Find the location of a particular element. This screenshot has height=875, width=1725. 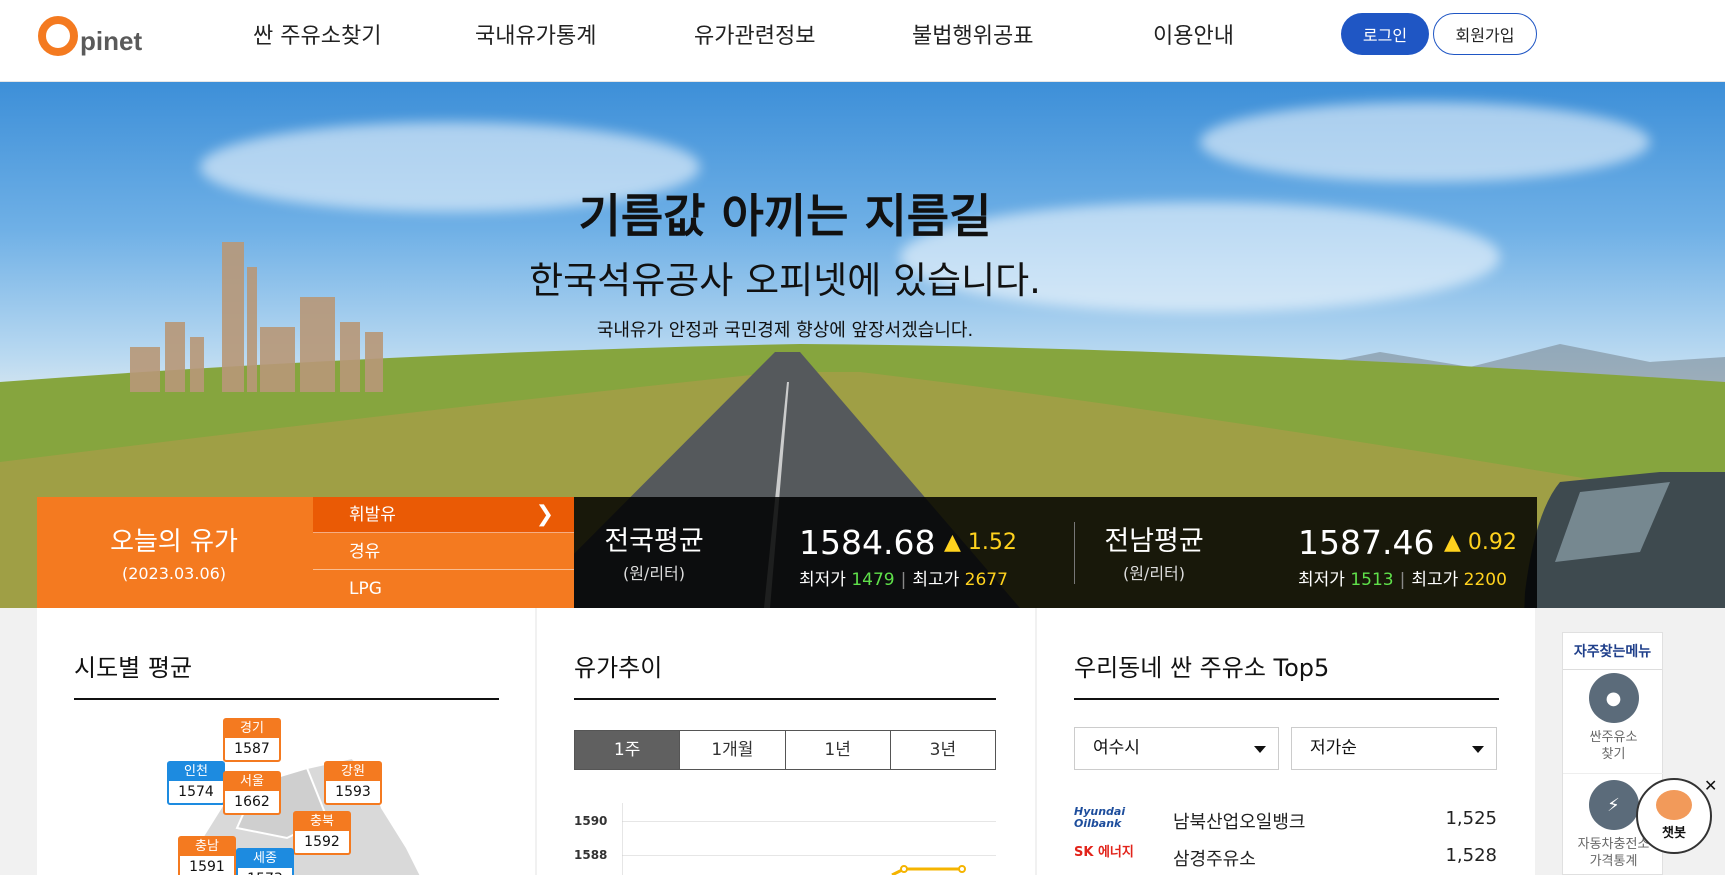

car-illustration is located at coordinates (1624, 540).